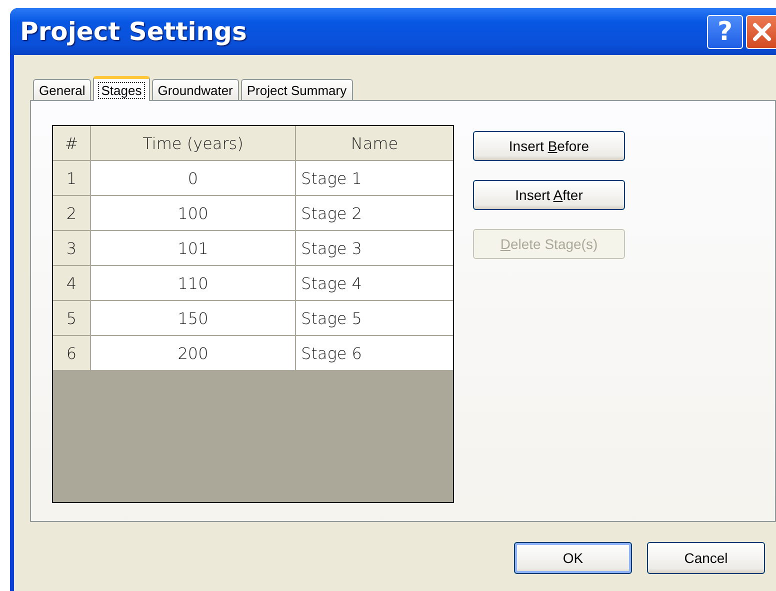 The height and width of the screenshot is (591, 776). What do you see at coordinates (193, 248) in the screenshot?
I see `table-cell: 101` at bounding box center [193, 248].